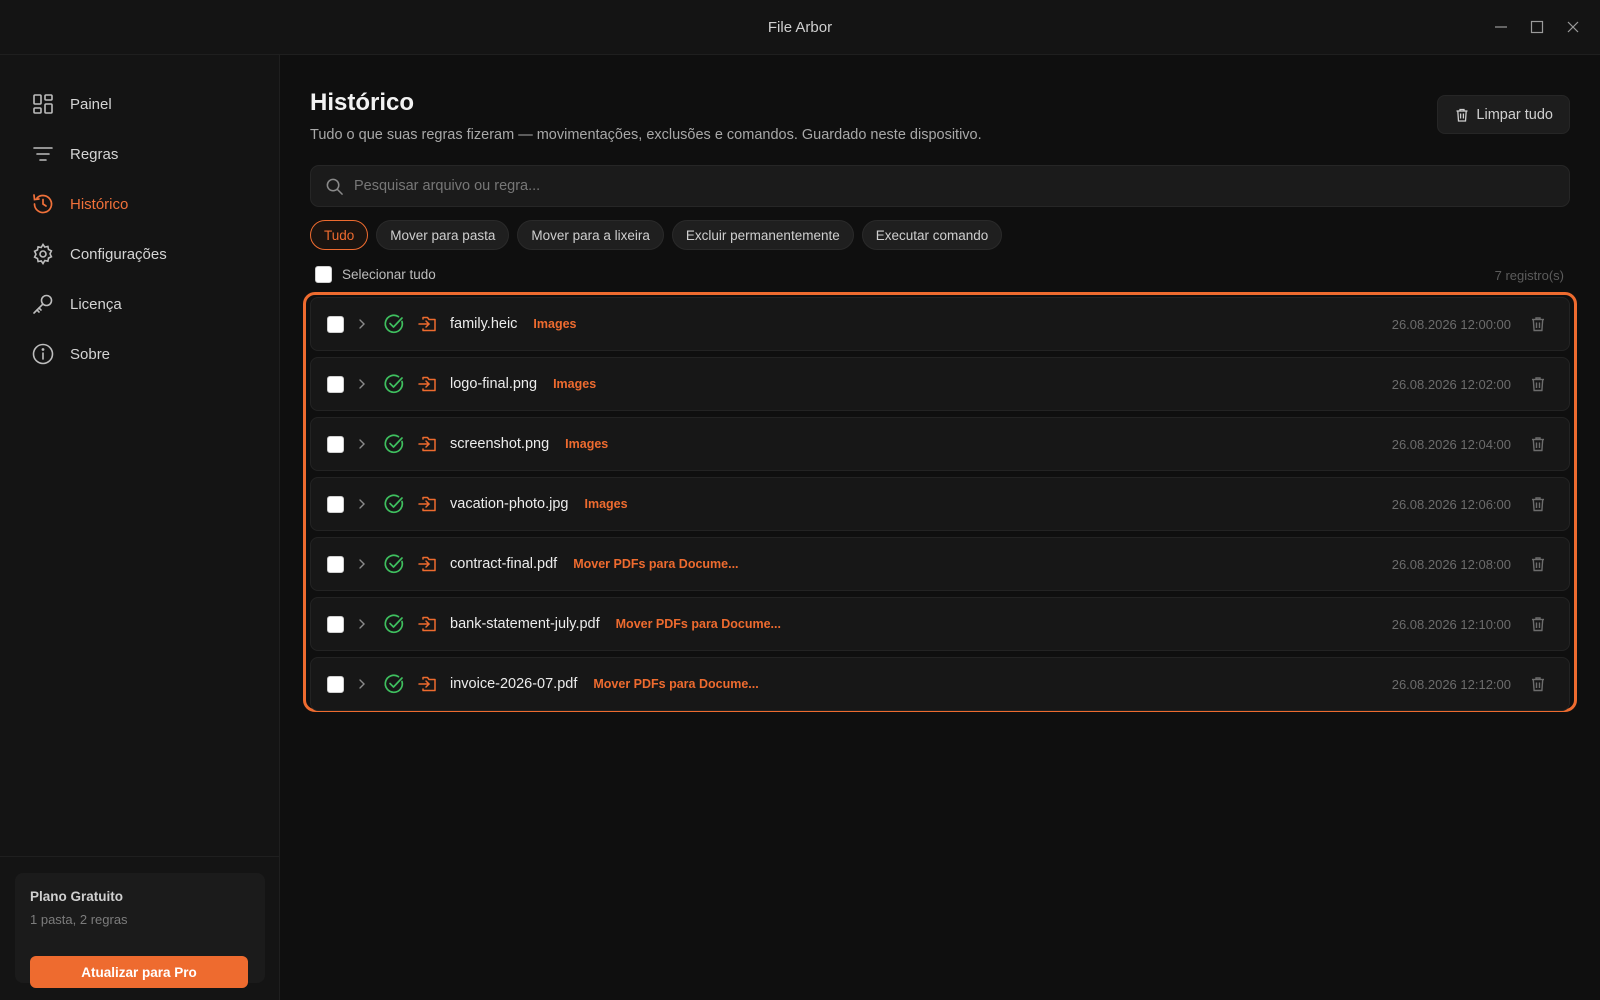  Describe the element at coordinates (94, 154) in the screenshot. I see `sidebar-item-label: Regras` at that location.